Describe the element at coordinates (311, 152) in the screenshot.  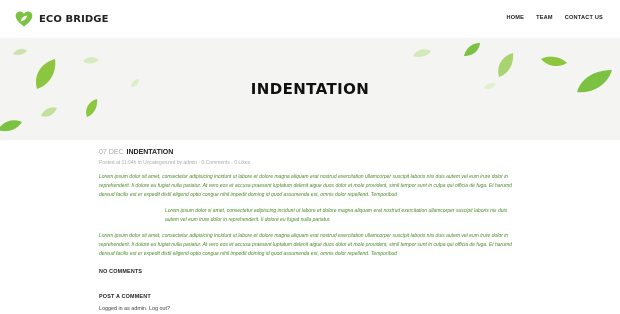
I see `post-header: 07 DEC INDENTATION` at that location.